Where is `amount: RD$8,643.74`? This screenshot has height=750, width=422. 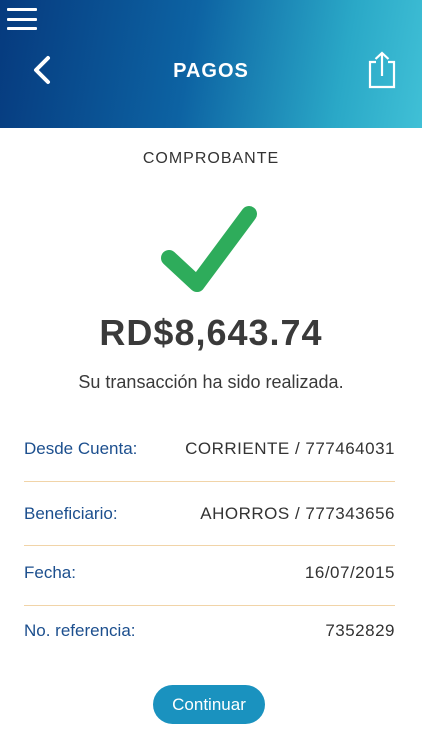 amount: RD$8,643.74 is located at coordinates (211, 332).